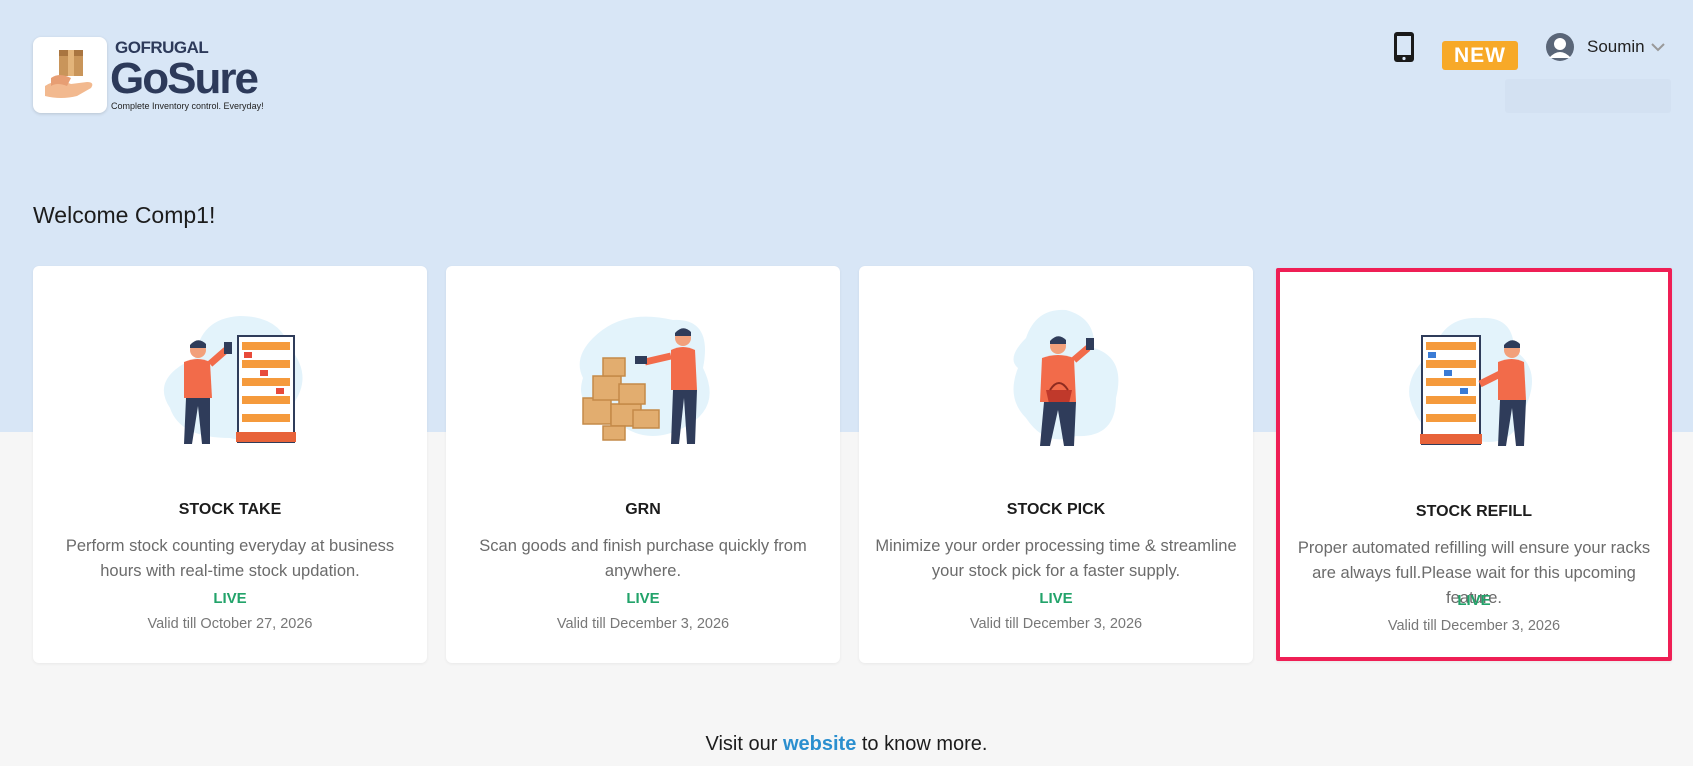 The height and width of the screenshot is (766, 1693). Describe the element at coordinates (819, 744) in the screenshot. I see `website-link: website` at that location.